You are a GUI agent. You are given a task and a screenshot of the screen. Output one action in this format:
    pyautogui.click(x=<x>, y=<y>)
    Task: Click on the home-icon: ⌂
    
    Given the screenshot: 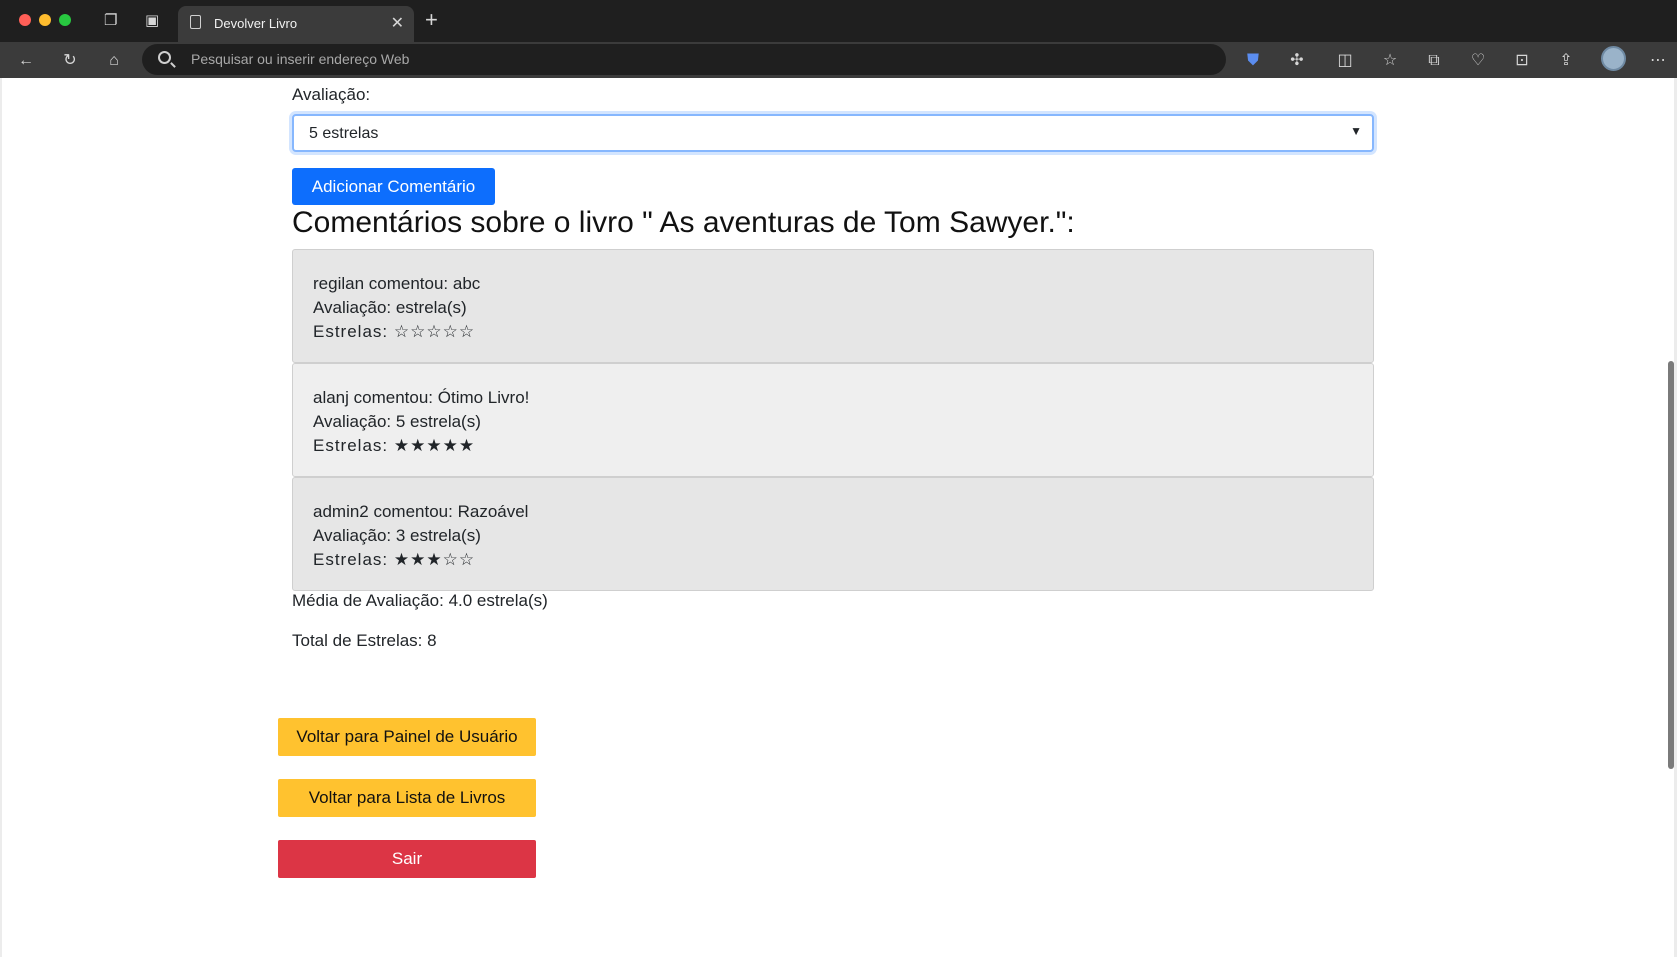 What is the action you would take?
    pyautogui.click(x=114, y=61)
    